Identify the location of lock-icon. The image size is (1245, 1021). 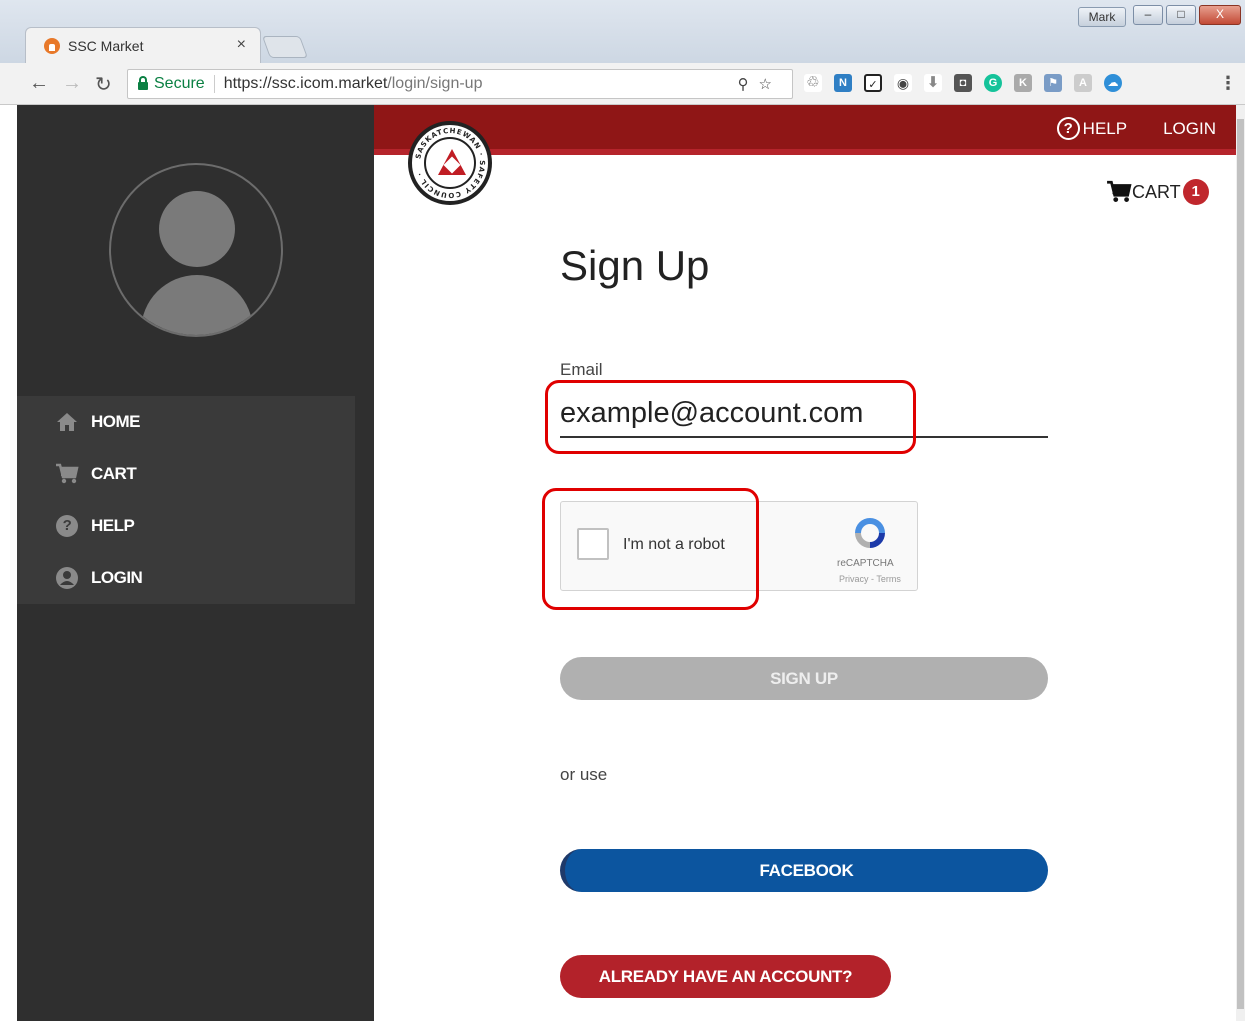
(143, 83).